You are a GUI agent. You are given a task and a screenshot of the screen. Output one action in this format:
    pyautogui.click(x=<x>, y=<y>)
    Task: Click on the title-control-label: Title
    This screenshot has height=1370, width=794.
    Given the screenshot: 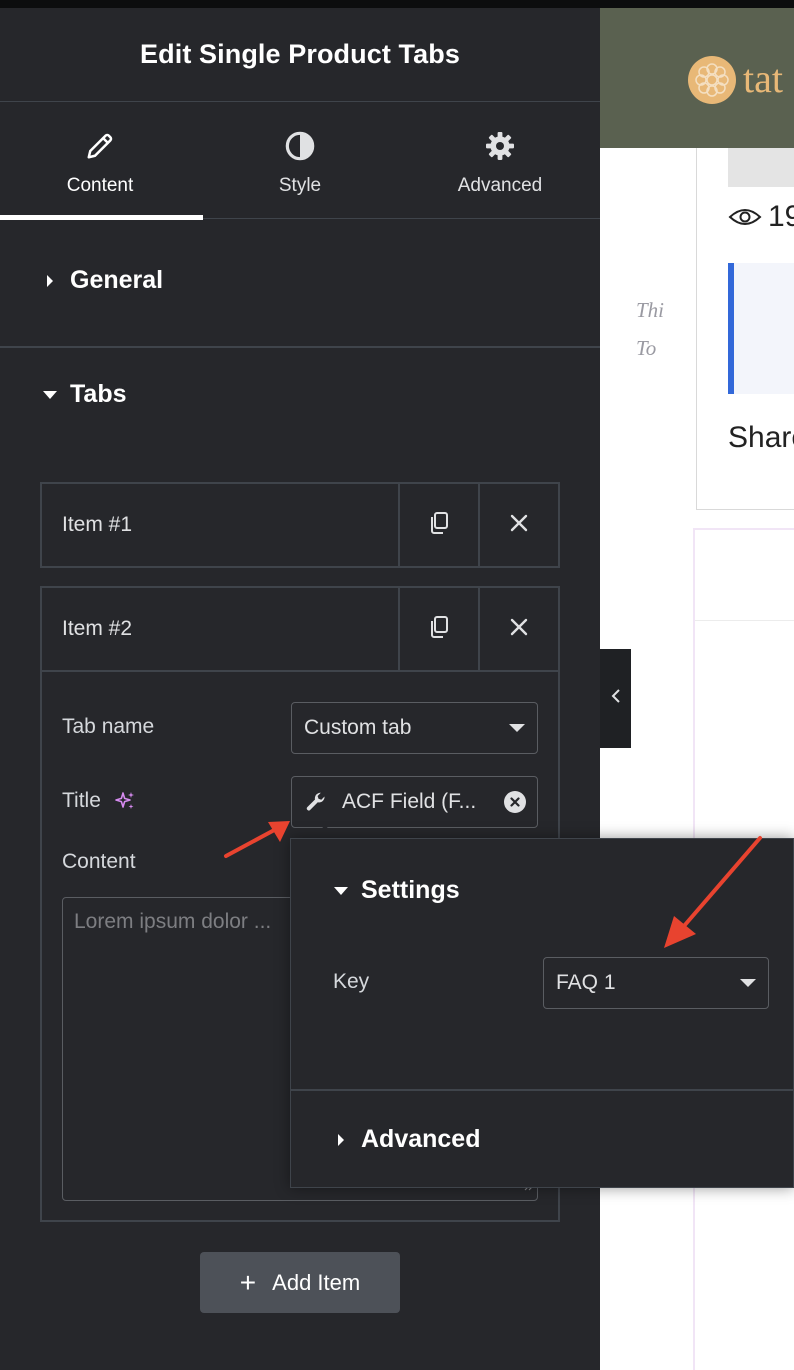 What is the action you would take?
    pyautogui.click(x=99, y=801)
    